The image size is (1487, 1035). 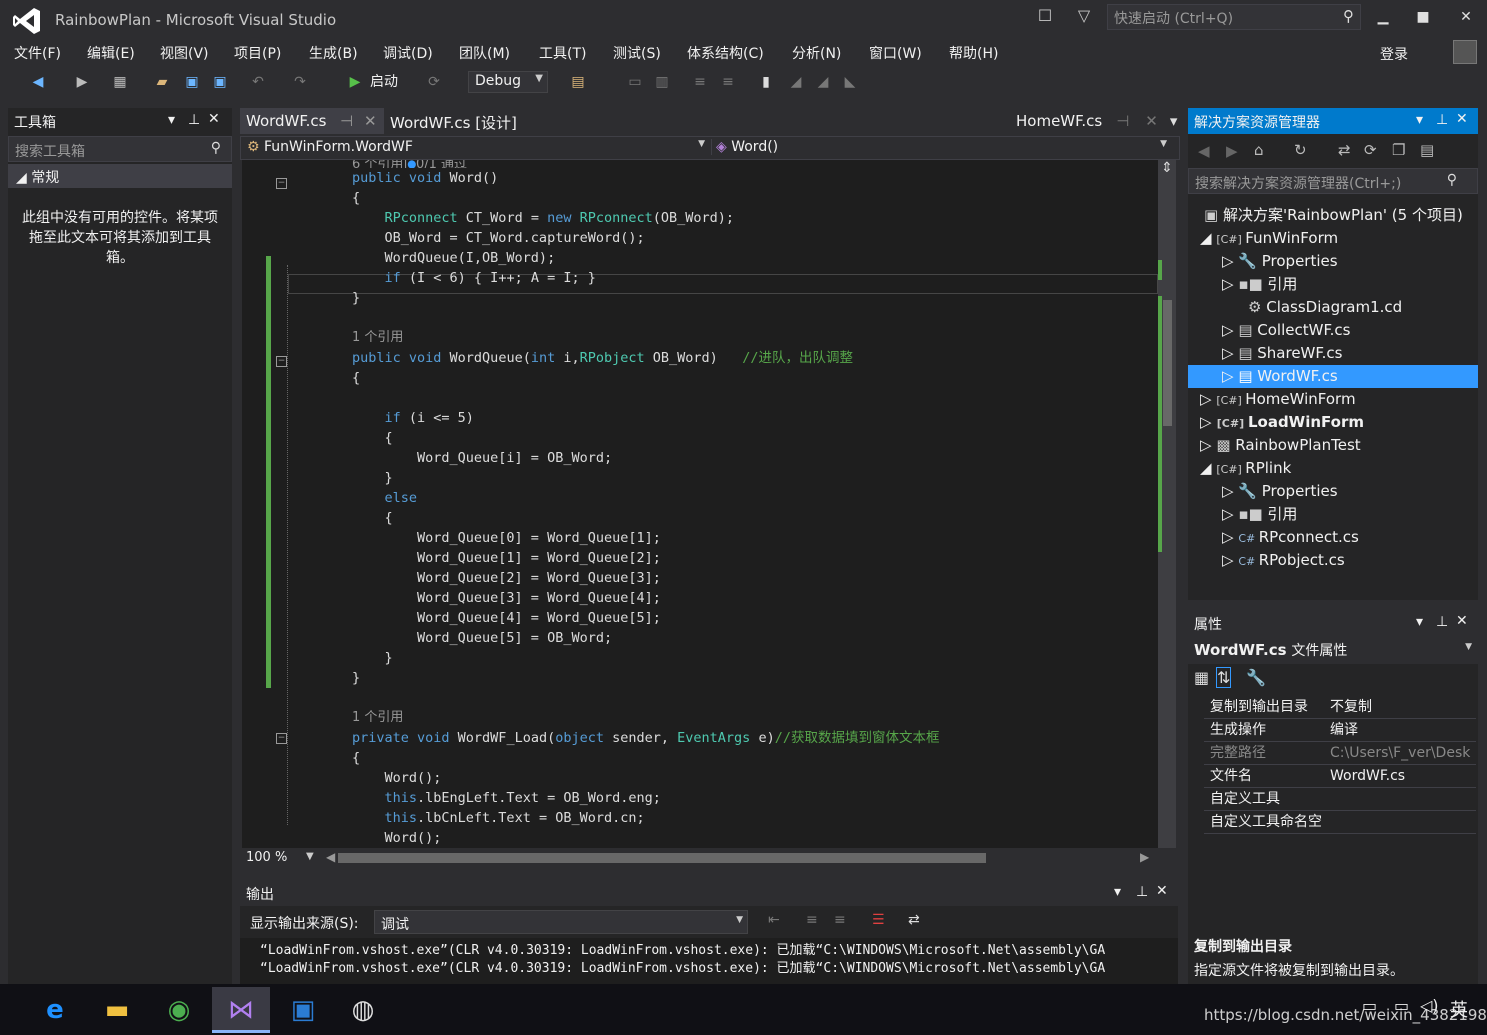 What do you see at coordinates (1300, 150) in the screenshot?
I see `sync-icon: ↻` at bounding box center [1300, 150].